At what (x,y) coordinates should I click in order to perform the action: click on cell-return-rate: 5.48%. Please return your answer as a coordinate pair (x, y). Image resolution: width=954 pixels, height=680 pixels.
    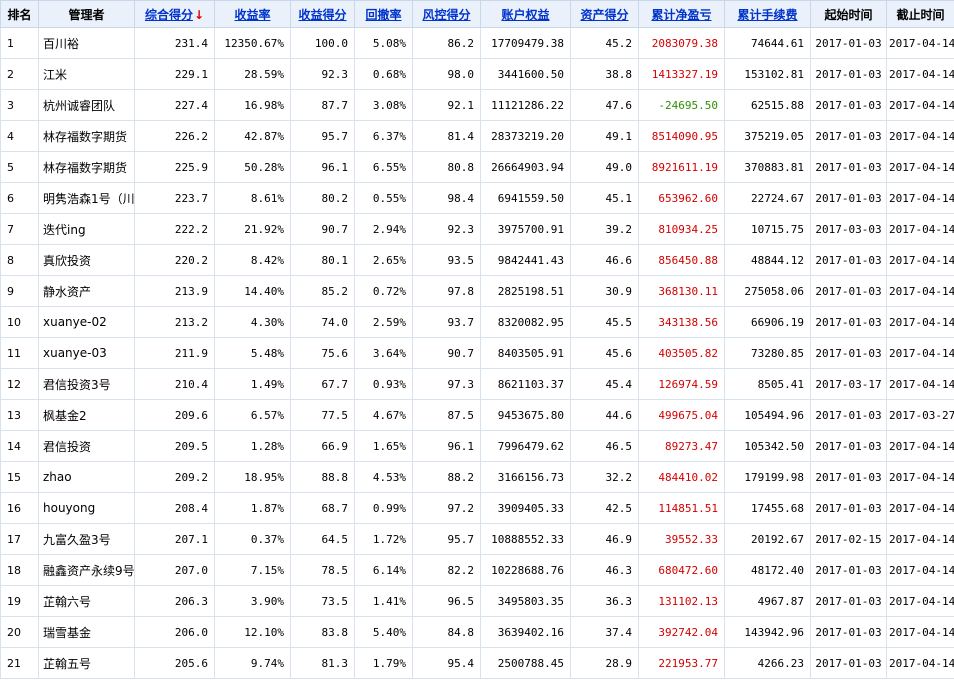
    Looking at the image, I should click on (252, 353).